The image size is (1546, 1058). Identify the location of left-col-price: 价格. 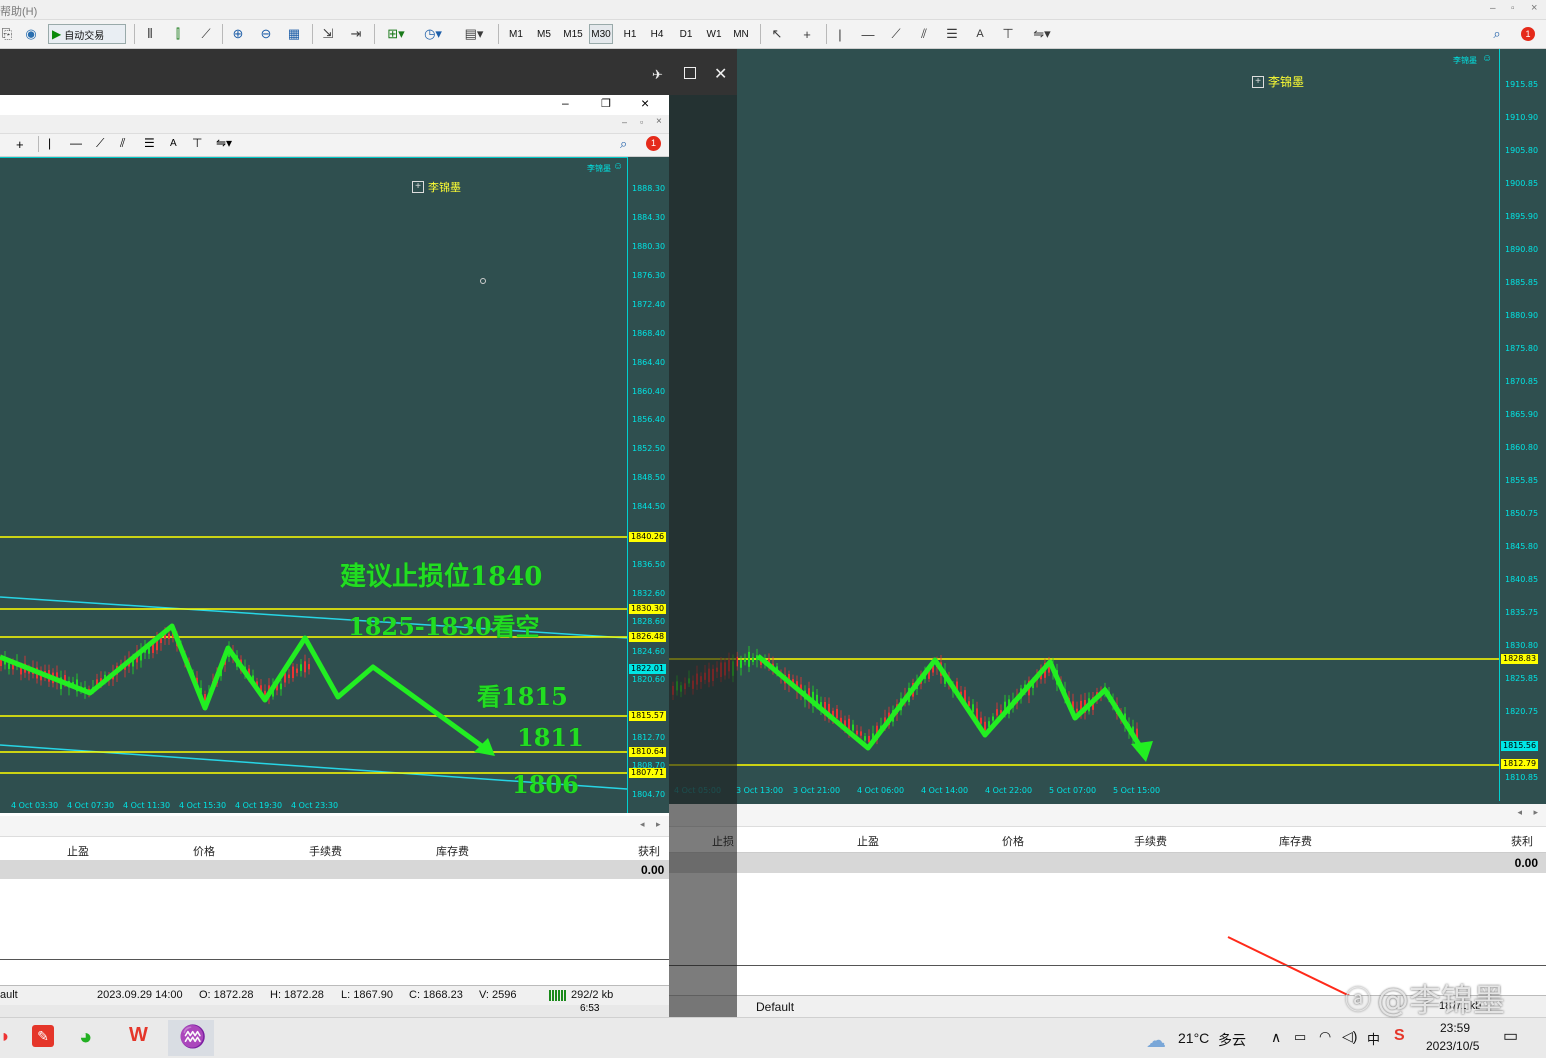
(204, 851).